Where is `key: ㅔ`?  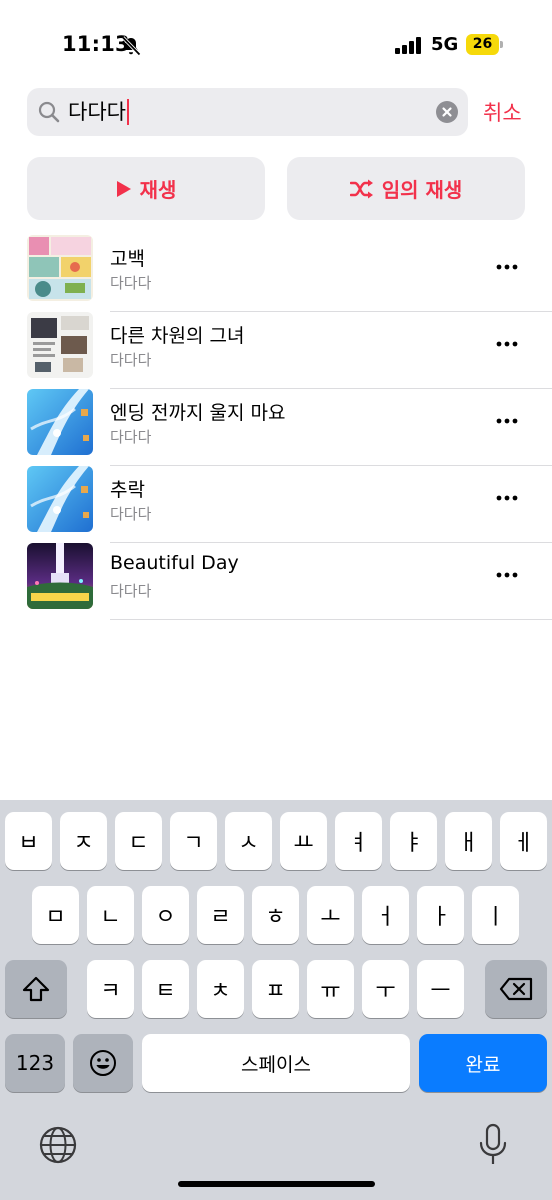
key: ㅔ is located at coordinates (523, 841).